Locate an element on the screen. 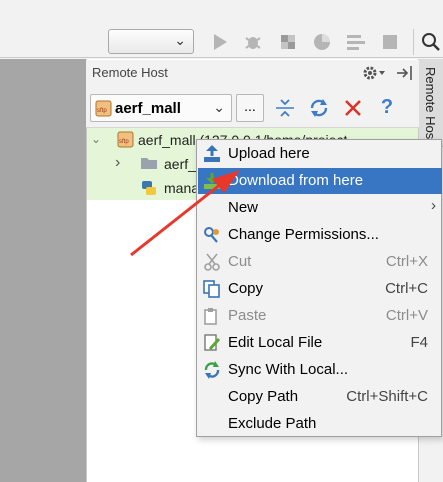  toolbar-divider is located at coordinates (413, 42).